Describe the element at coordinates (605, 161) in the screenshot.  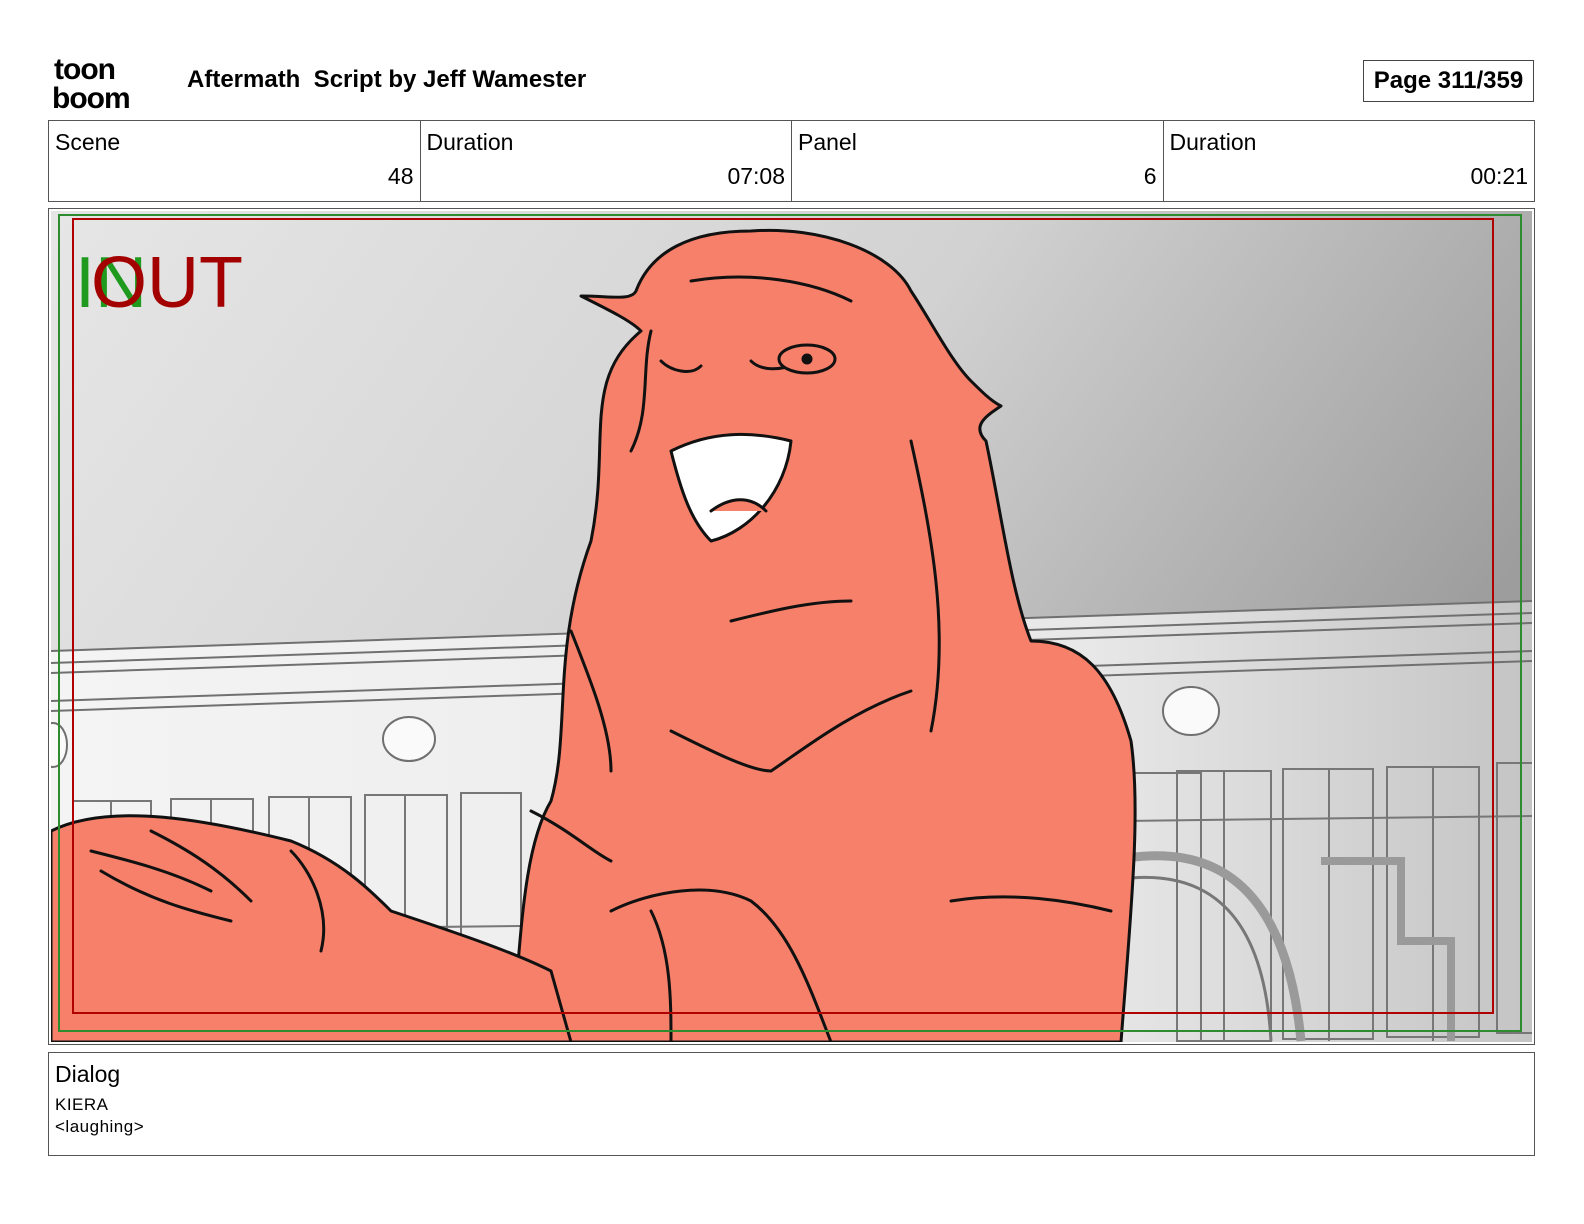
I see `scene-duration-cell: Duration 07:08` at that location.